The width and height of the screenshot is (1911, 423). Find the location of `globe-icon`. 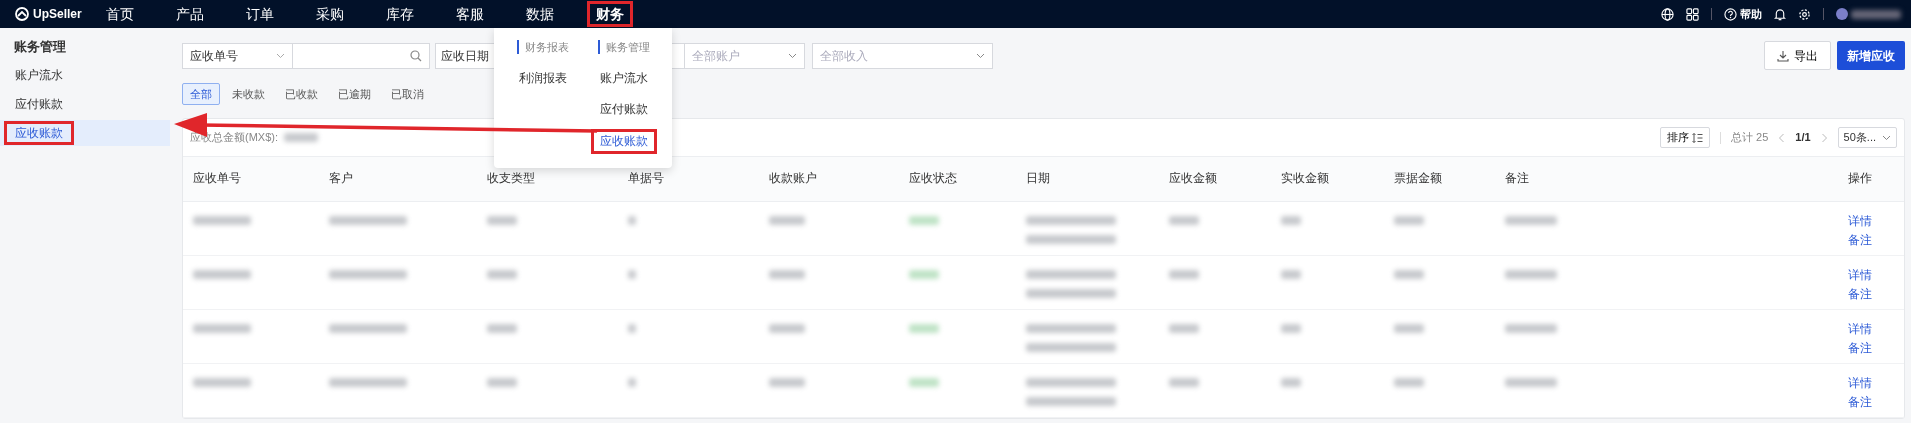

globe-icon is located at coordinates (1667, 14).